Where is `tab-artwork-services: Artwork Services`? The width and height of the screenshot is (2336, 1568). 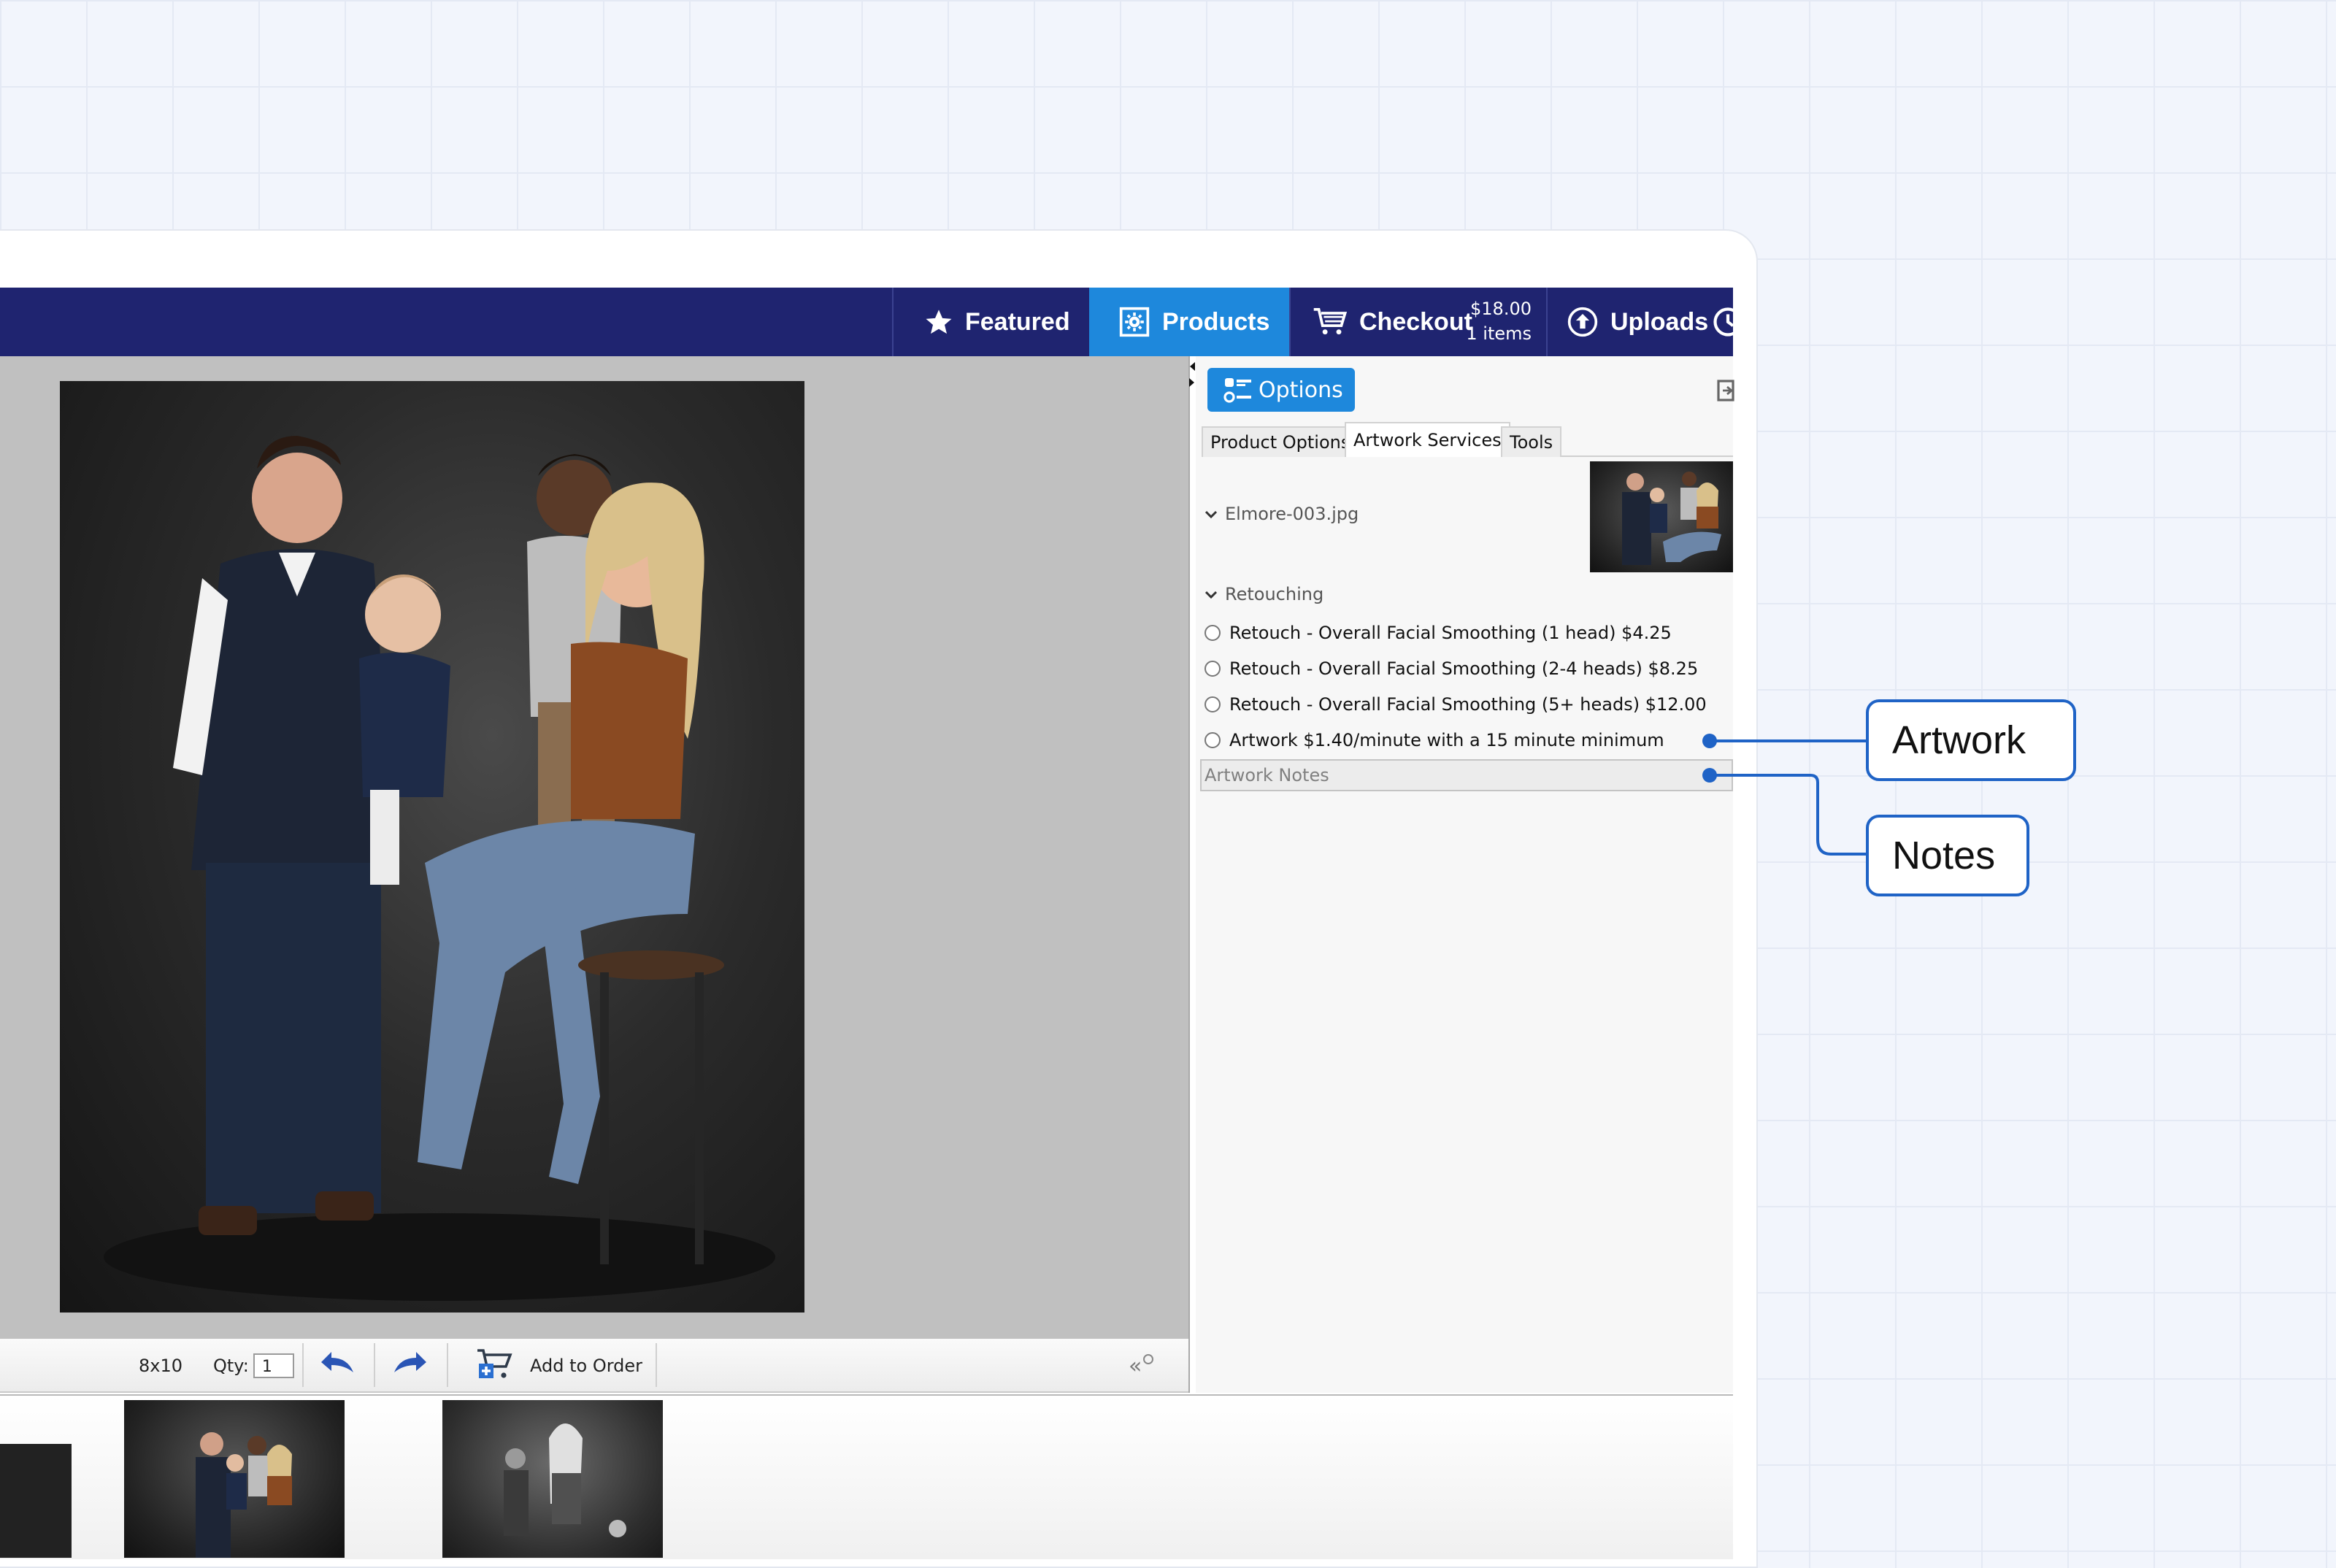 tab-artwork-services: Artwork Services is located at coordinates (1427, 439).